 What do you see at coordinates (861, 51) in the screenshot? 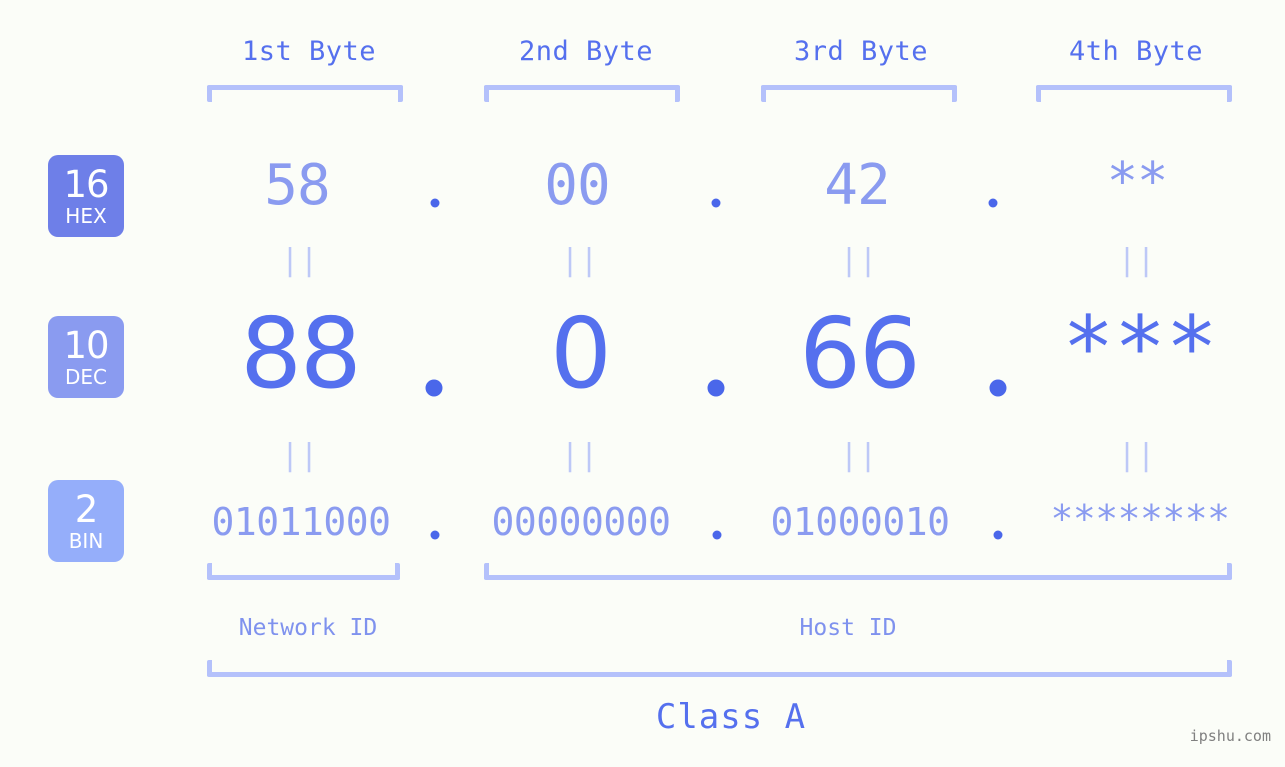
I see `byte-header-3: 3rd Byte` at bounding box center [861, 51].